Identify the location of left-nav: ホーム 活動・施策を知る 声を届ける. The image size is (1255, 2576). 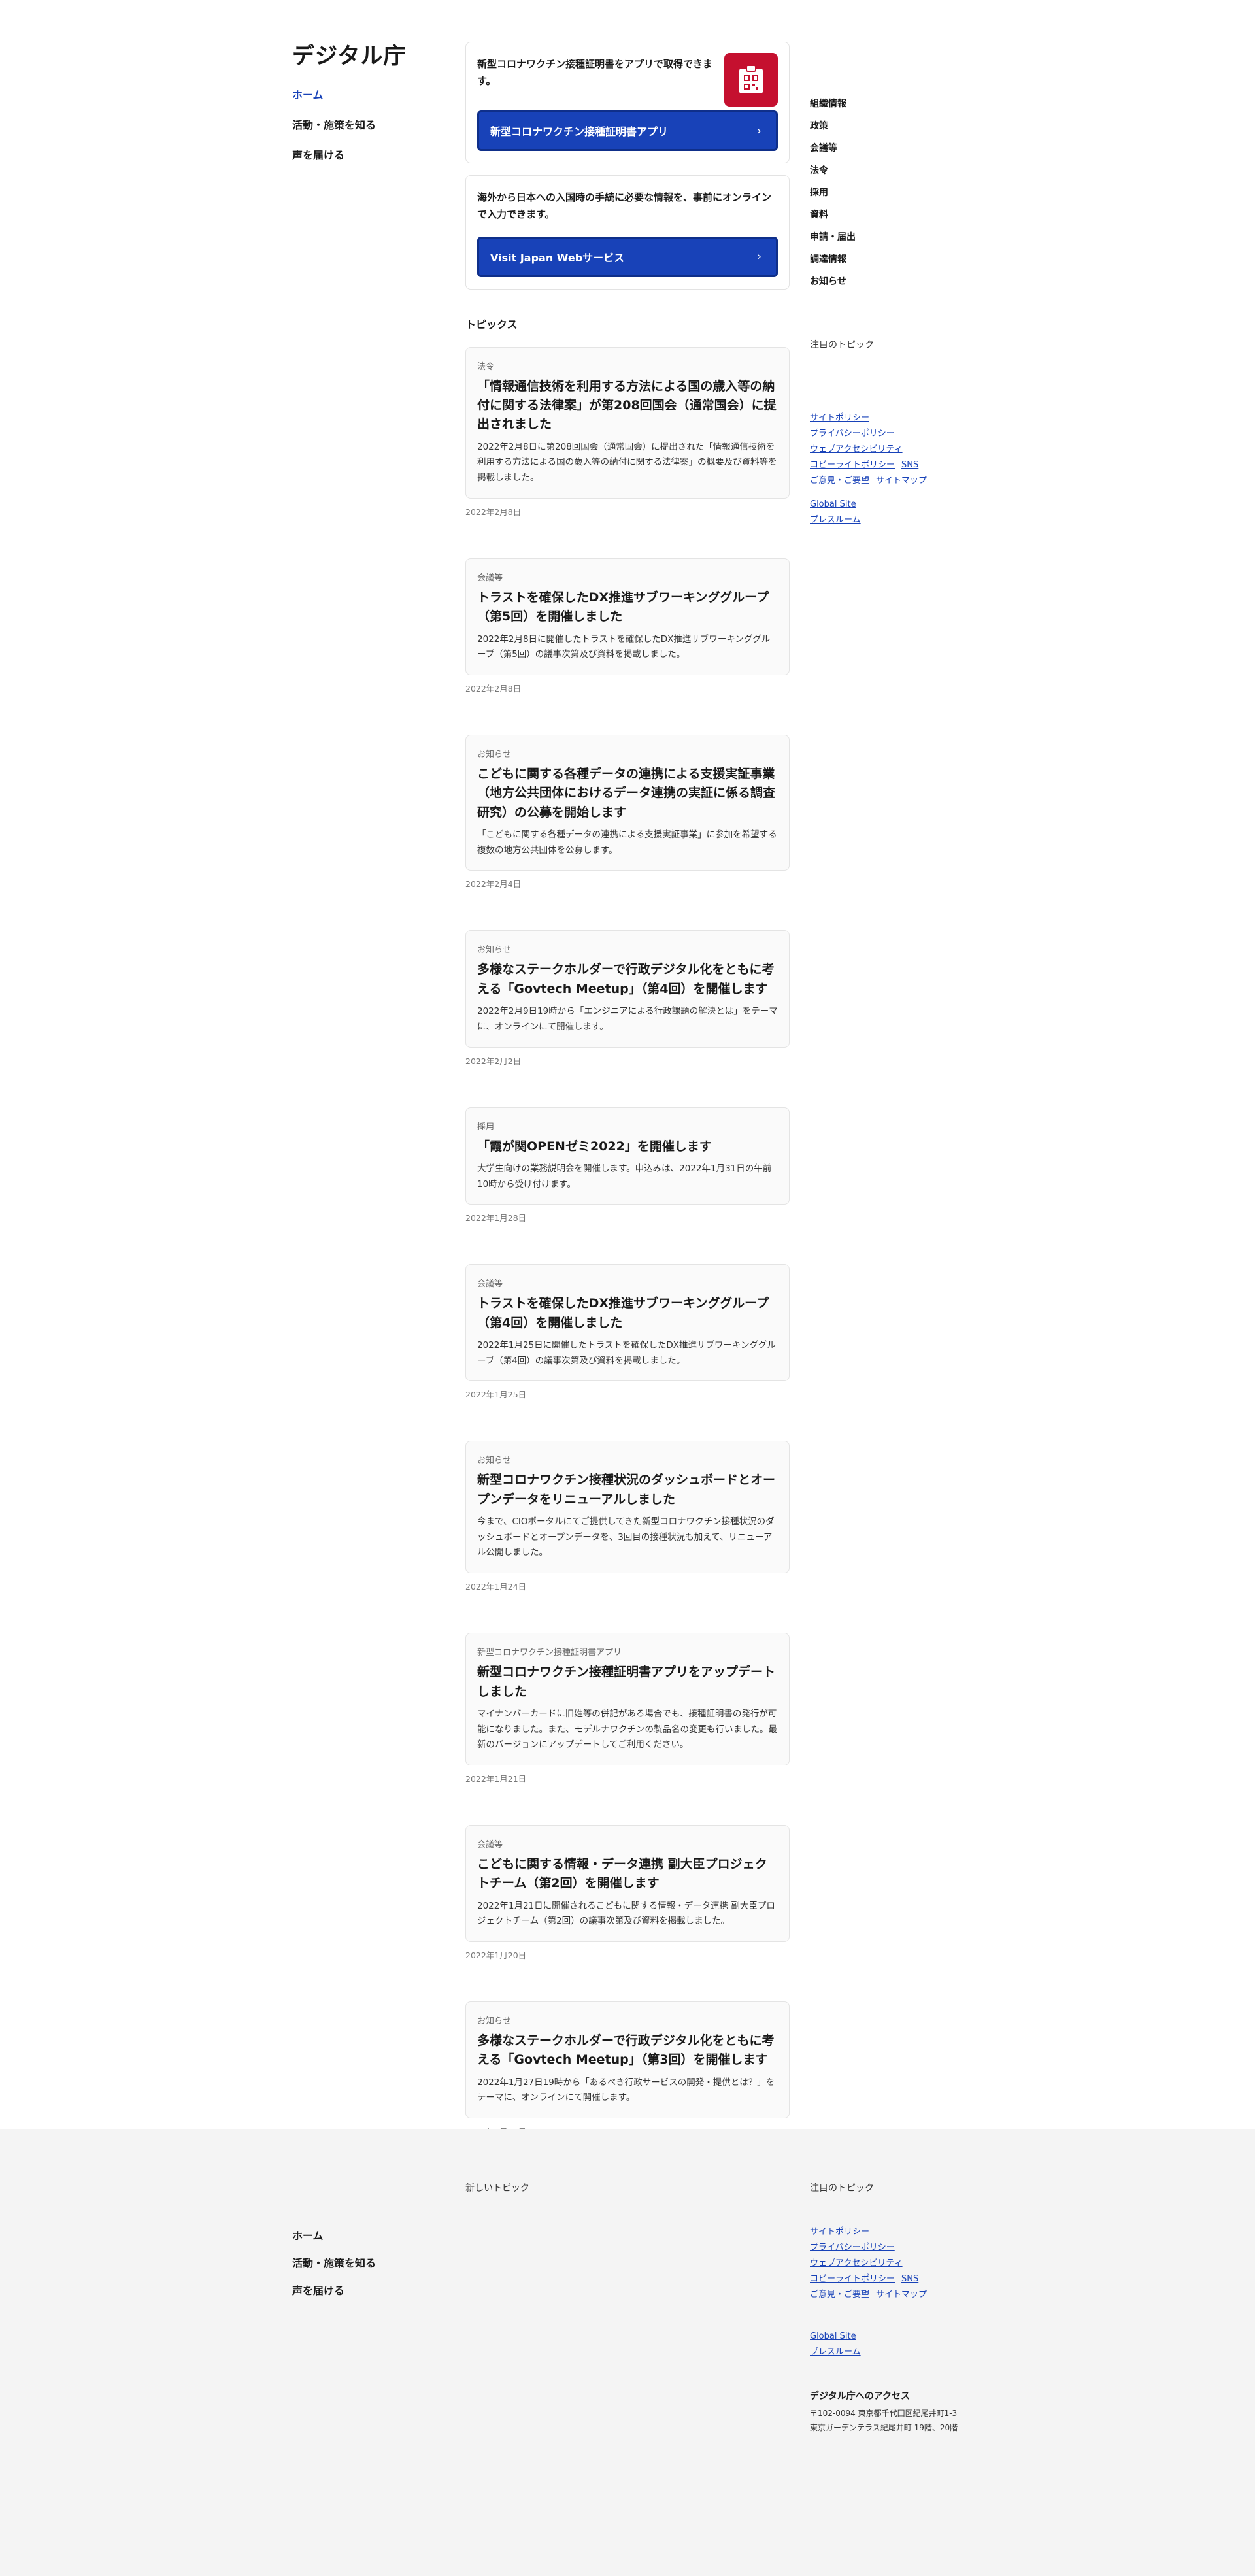
(334, 131).